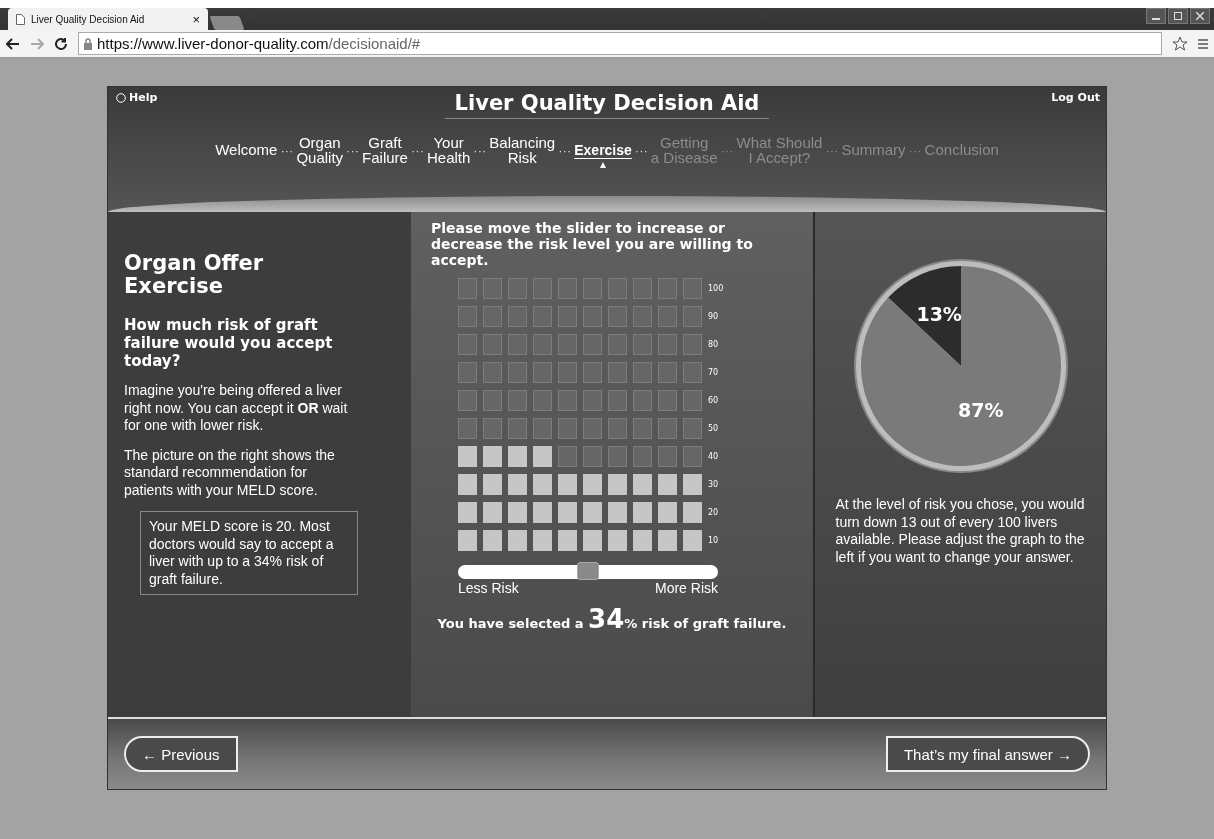  What do you see at coordinates (249, 553) in the screenshot?
I see `meld-note: Your MELD score is 20. Most doctors would say to accept a liver with up to a 34% risk of graft failure.` at bounding box center [249, 553].